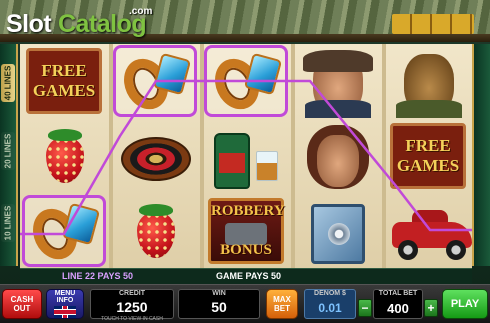 The width and height of the screenshot is (490, 323). I want to click on max-bet-button: MAX BET, so click(282, 304).